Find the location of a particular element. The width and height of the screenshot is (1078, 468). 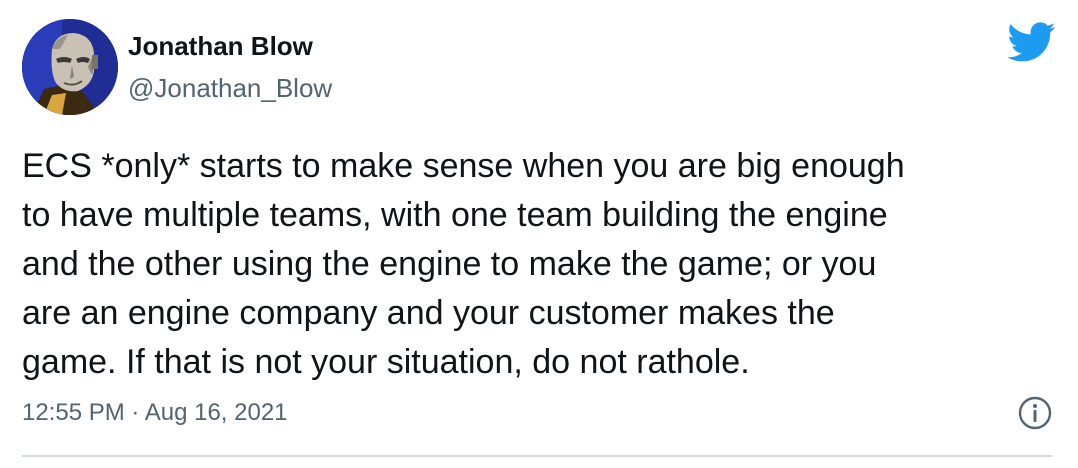

author-avatar is located at coordinates (70, 67).